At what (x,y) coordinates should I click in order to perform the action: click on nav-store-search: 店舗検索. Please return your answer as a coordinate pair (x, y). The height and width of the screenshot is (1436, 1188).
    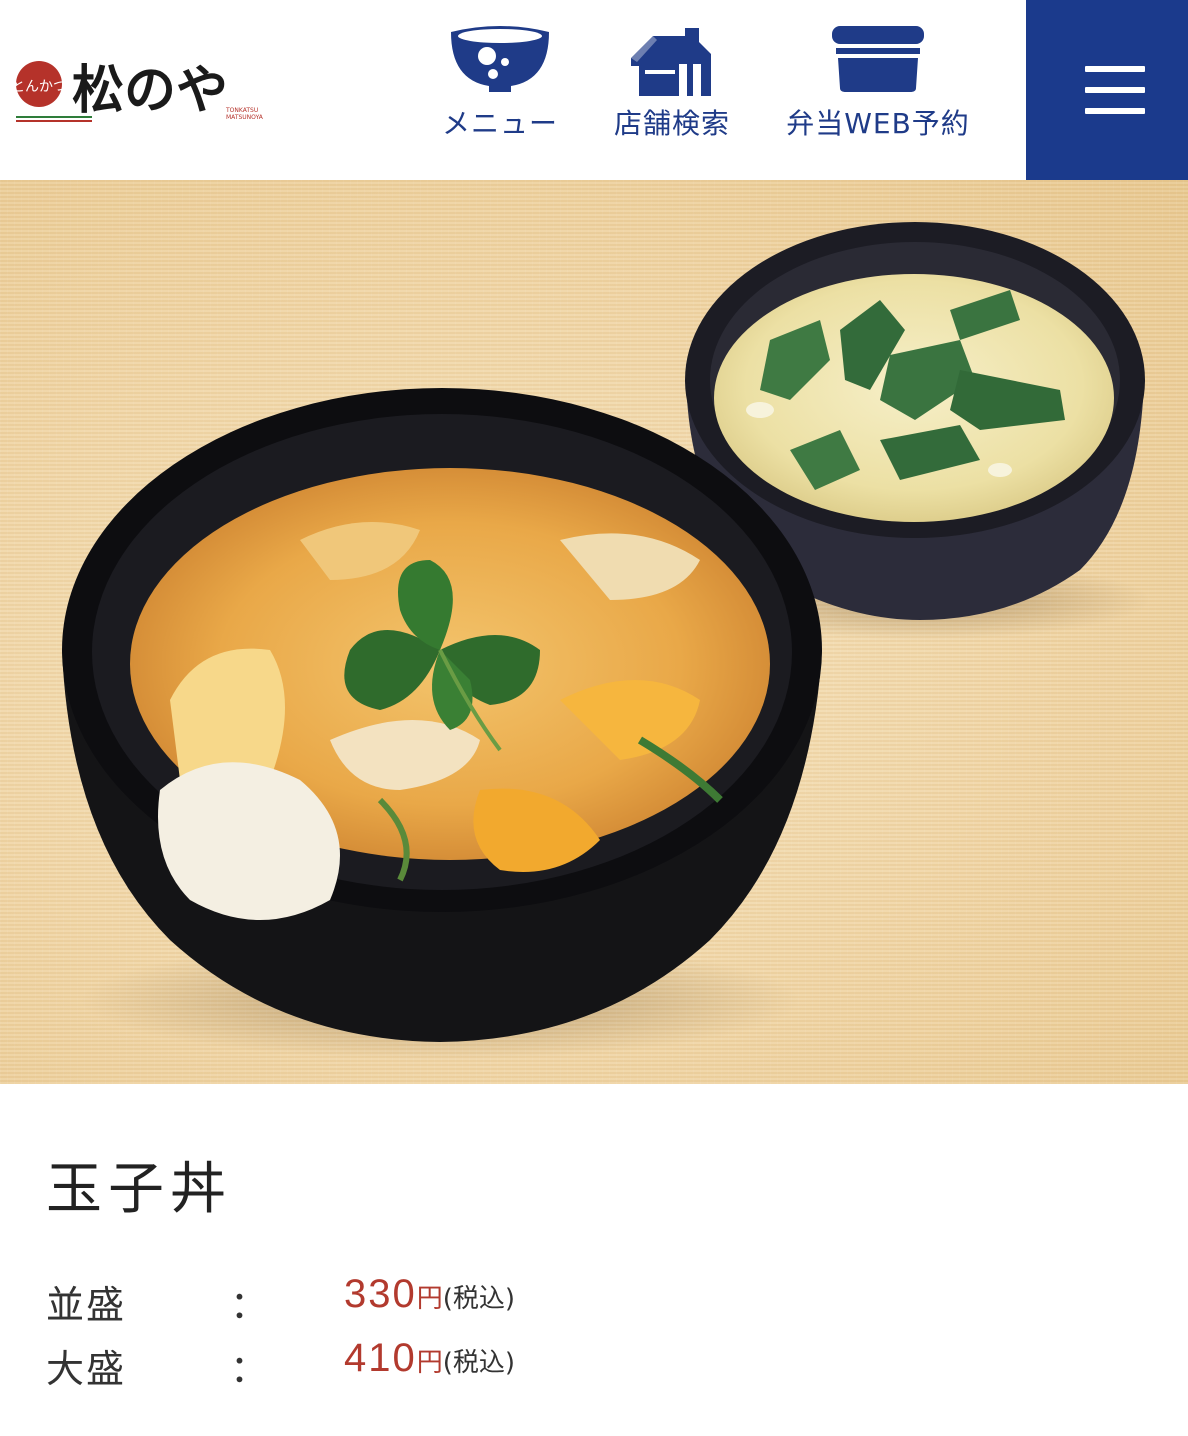
    Looking at the image, I should click on (672, 83).